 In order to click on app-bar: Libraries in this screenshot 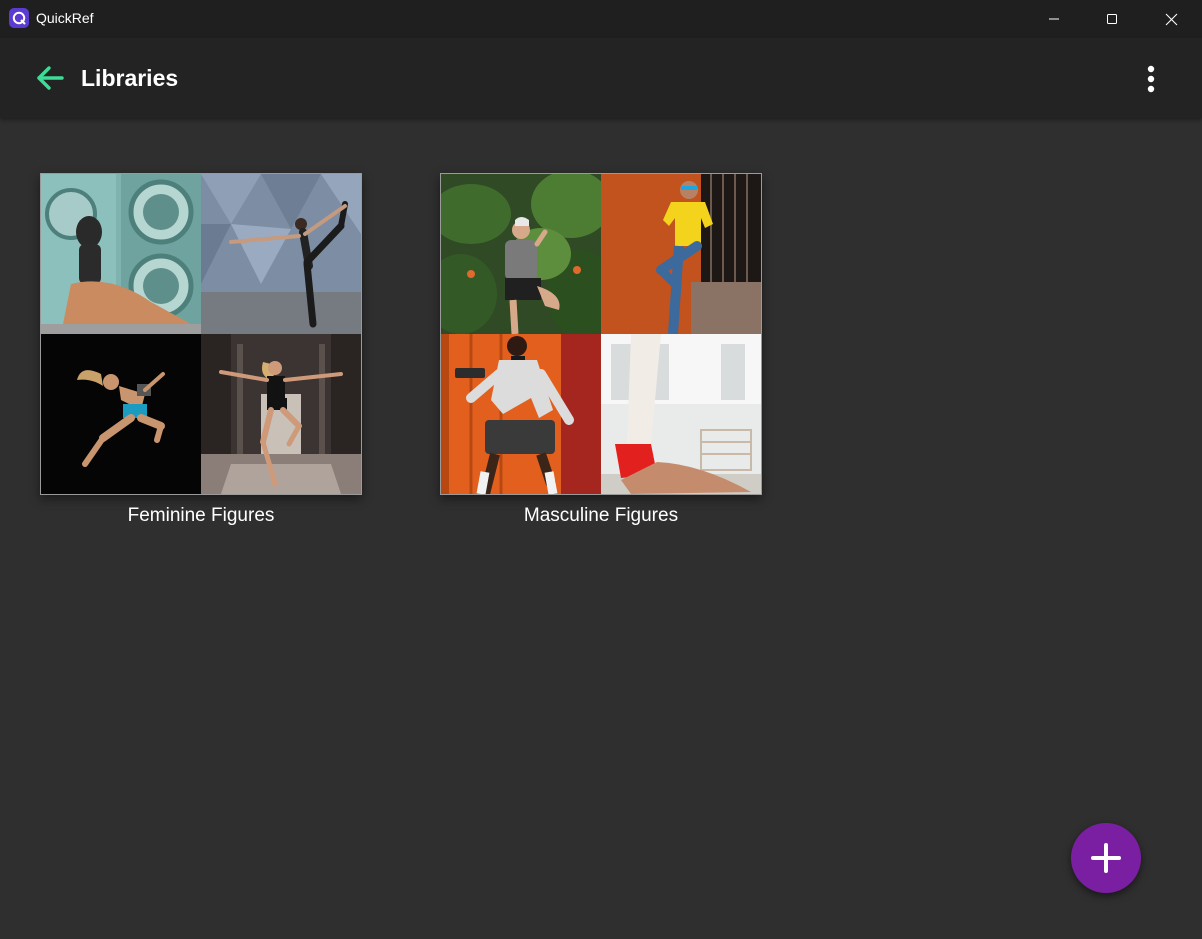, I will do `click(601, 78)`.